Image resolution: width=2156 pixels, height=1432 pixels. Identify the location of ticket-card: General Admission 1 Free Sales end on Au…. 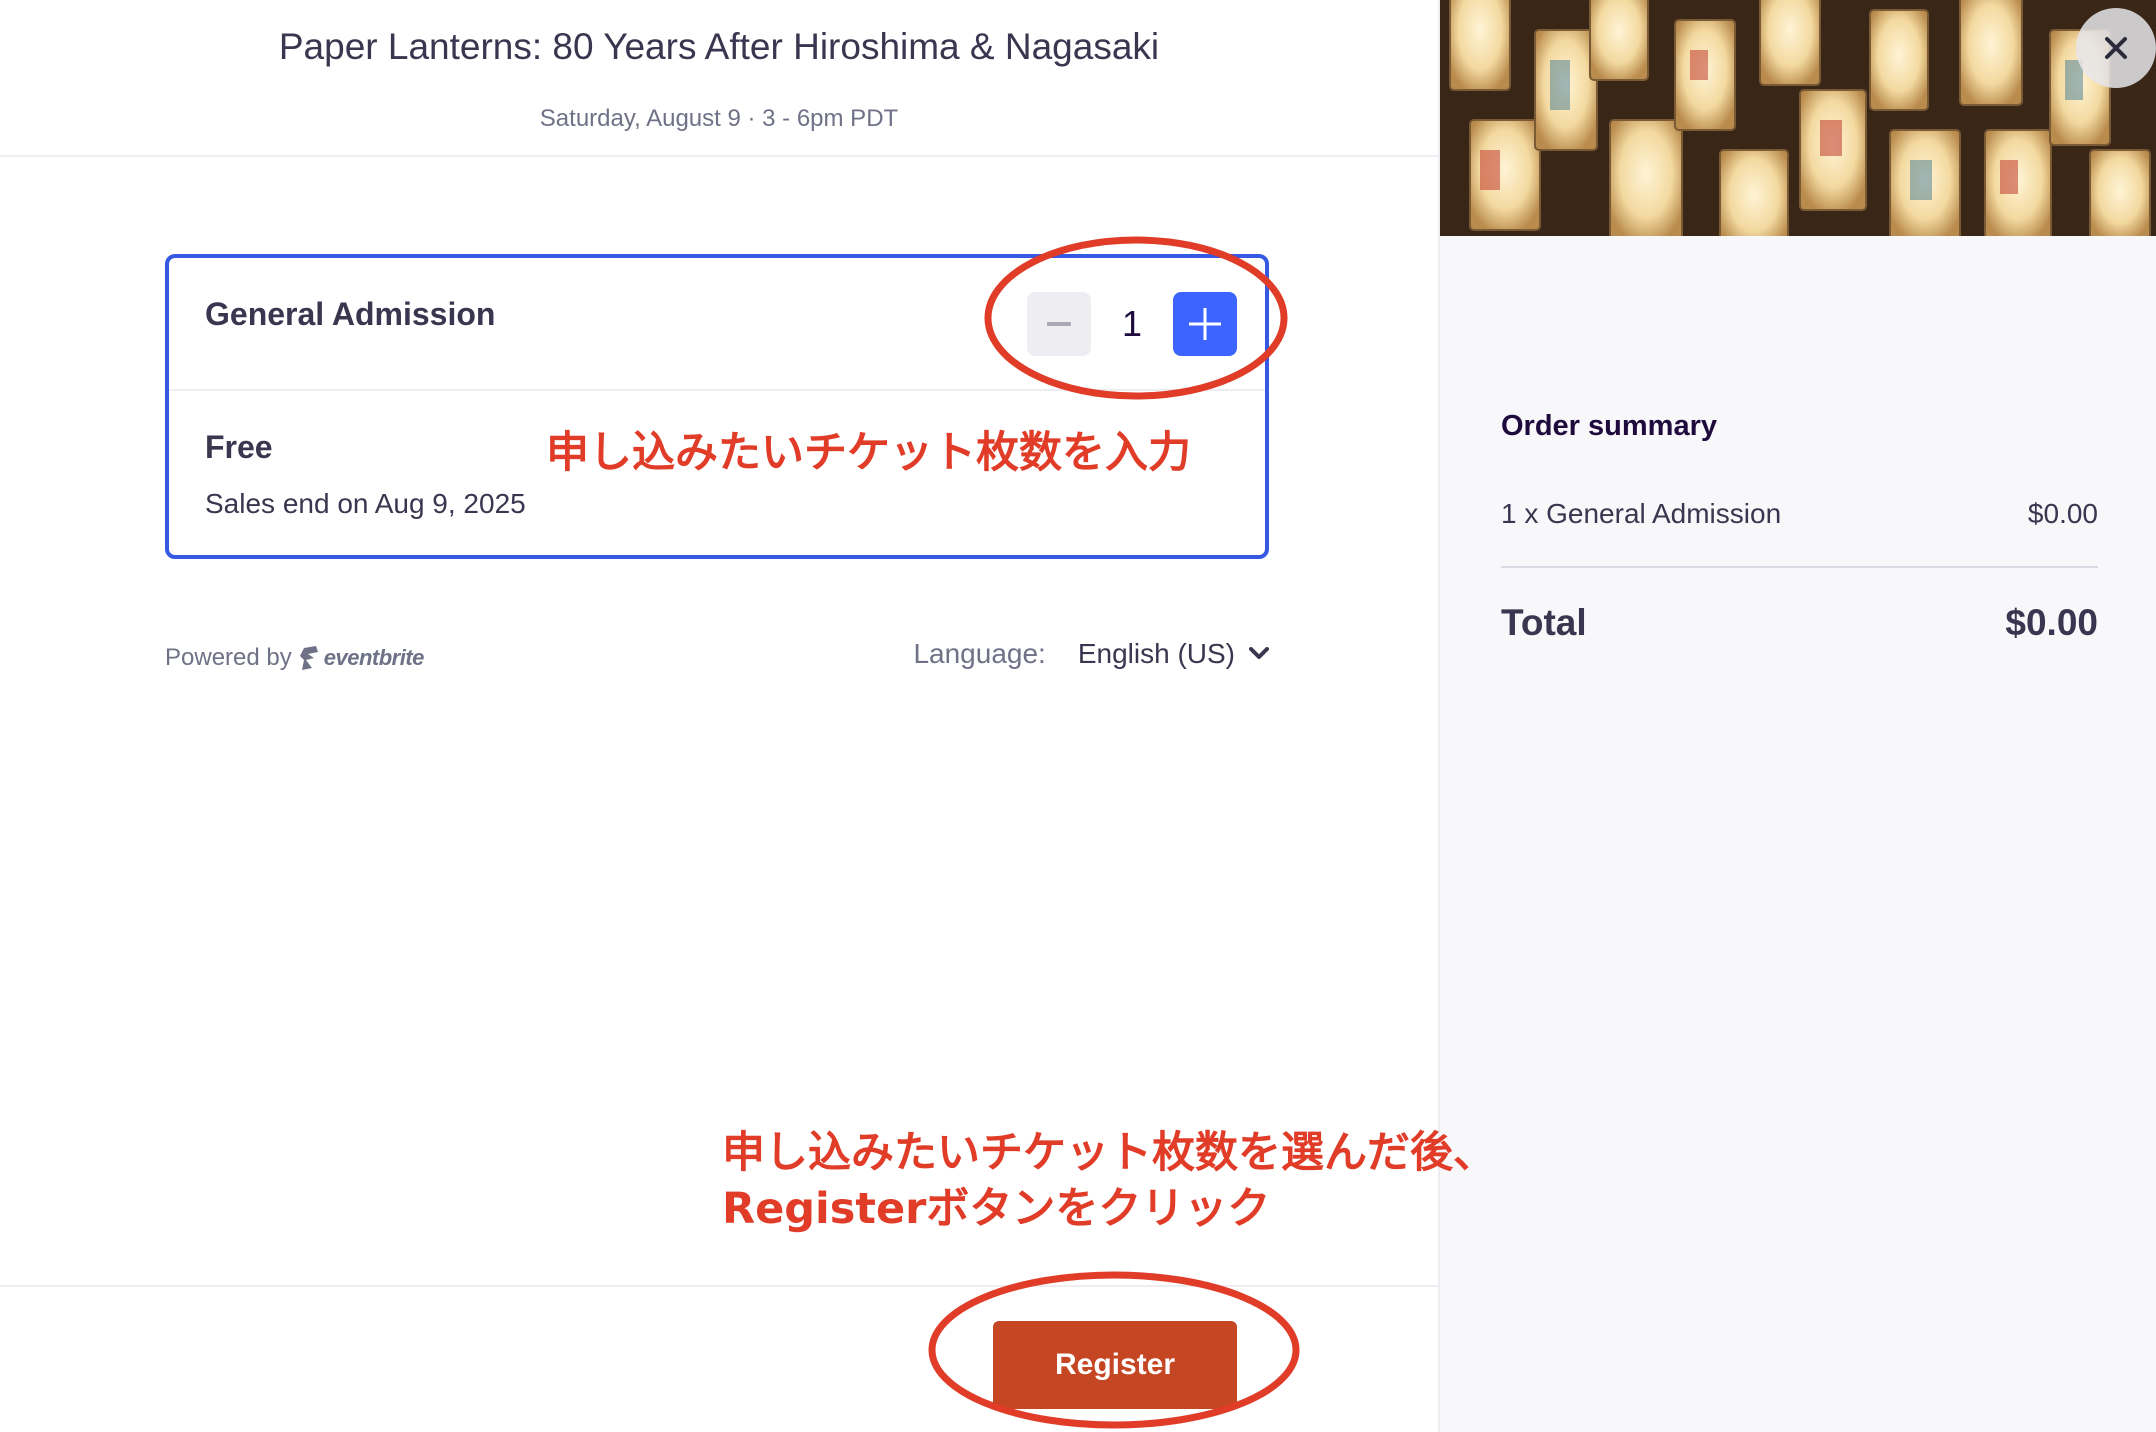
(717, 406).